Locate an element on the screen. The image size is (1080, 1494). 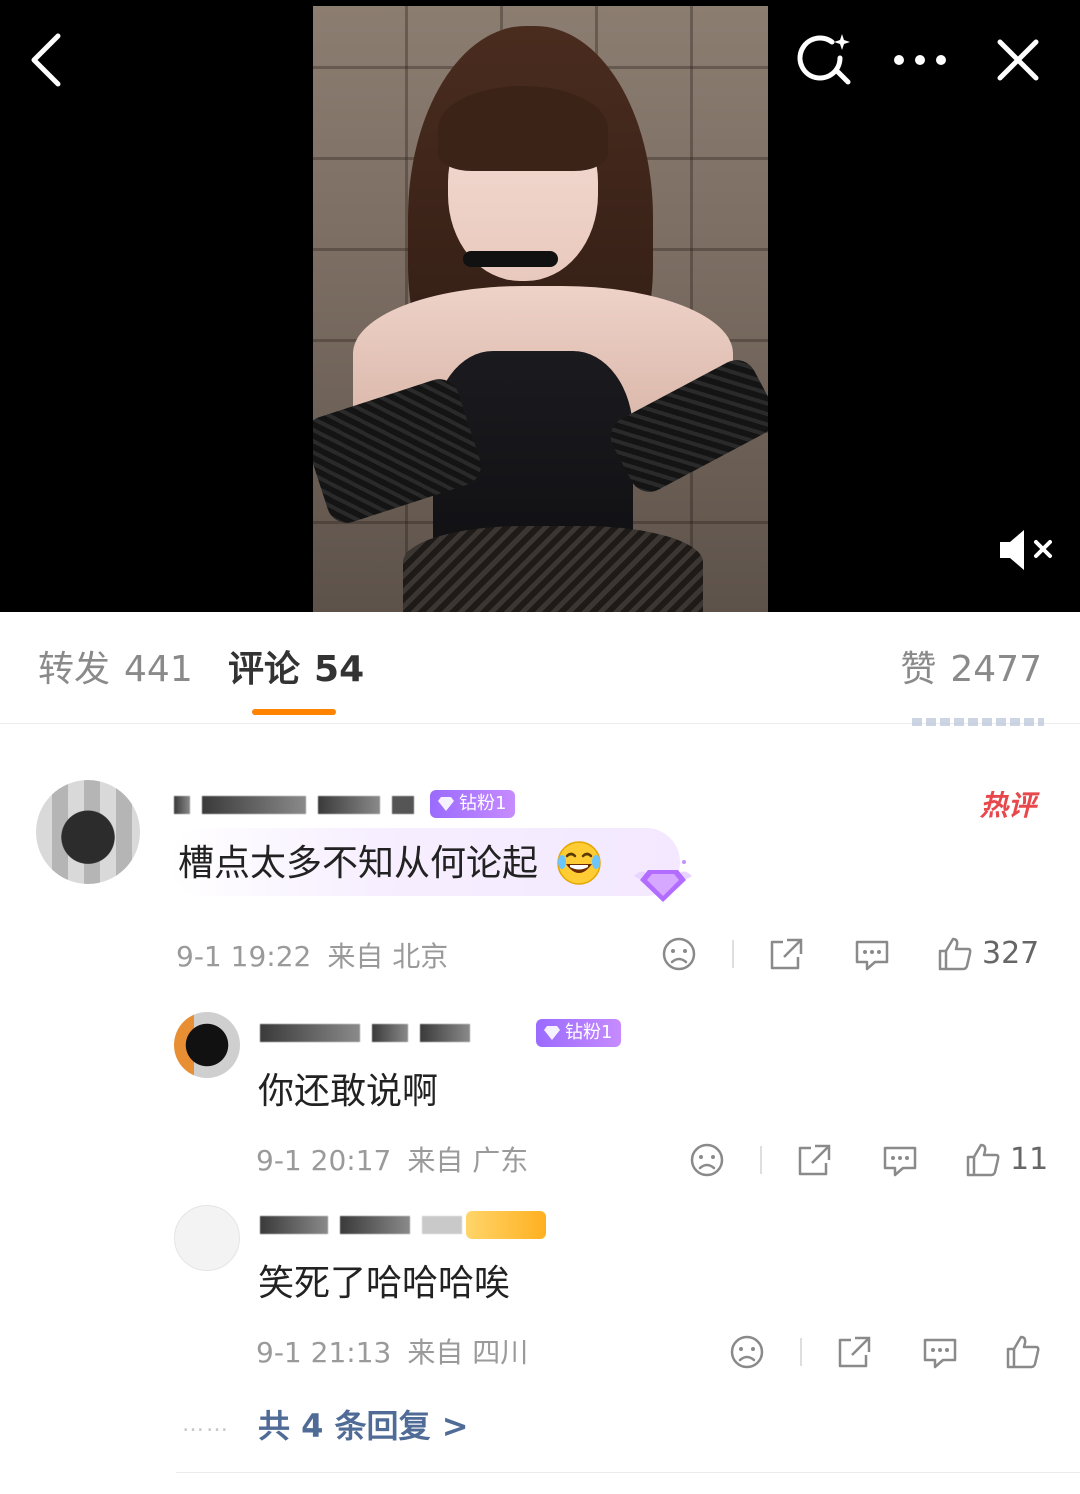
chevron-left-icon is located at coordinates (46, 60).